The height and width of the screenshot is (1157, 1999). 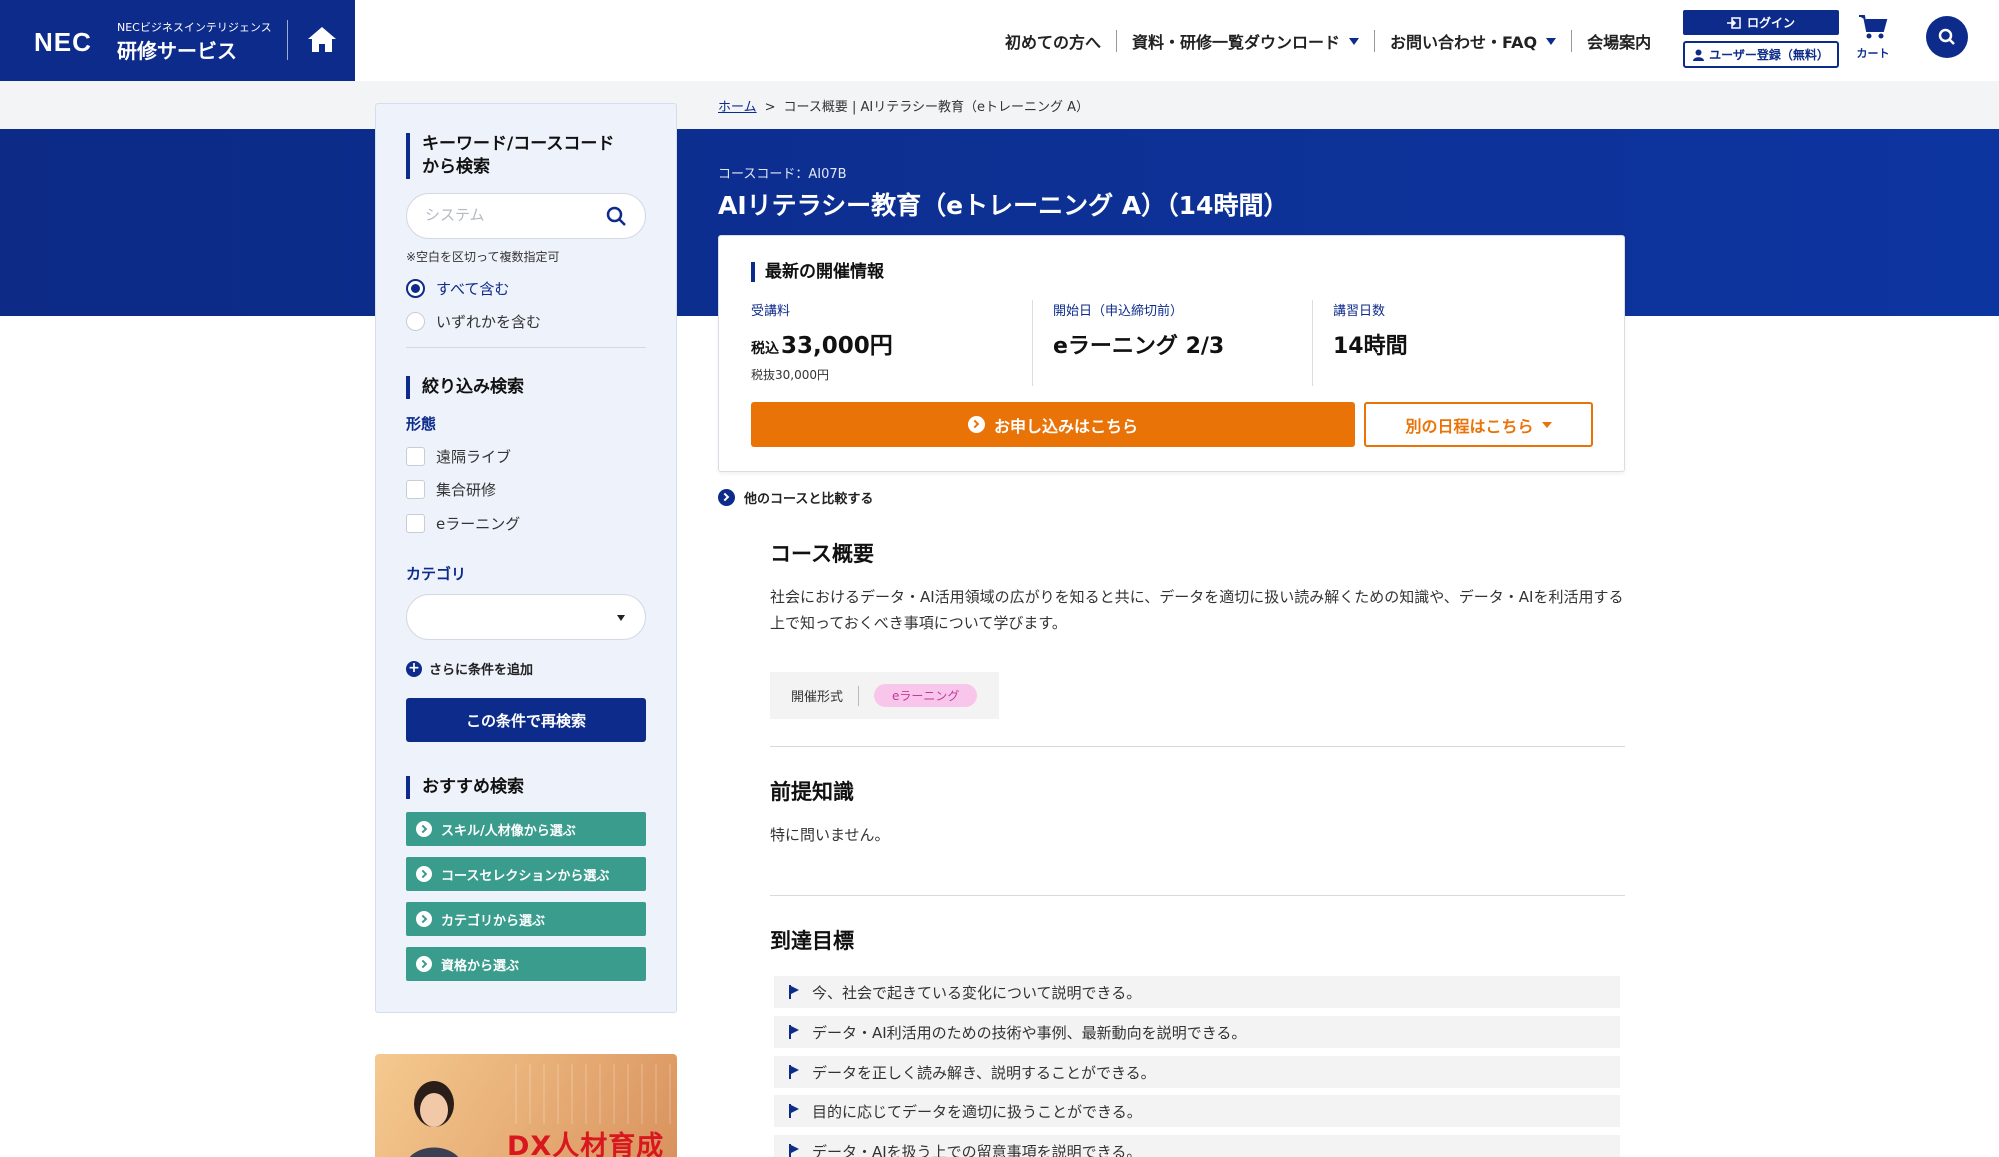 I want to click on start-label: 開始日（申込締切前）, so click(x=1118, y=311).